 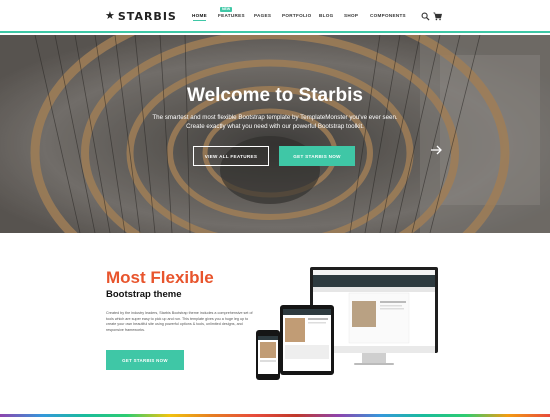 I want to click on new-badge: NEW, so click(x=226, y=9).